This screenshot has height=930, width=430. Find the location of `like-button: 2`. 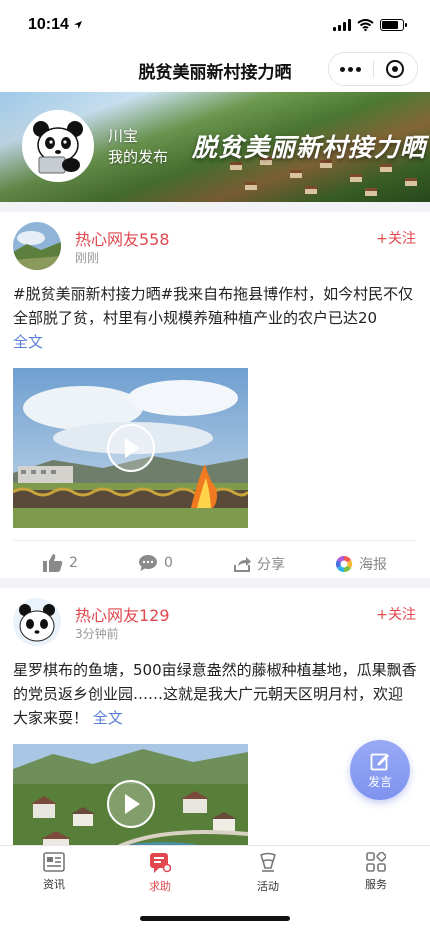

like-button: 2 is located at coordinates (60, 563).